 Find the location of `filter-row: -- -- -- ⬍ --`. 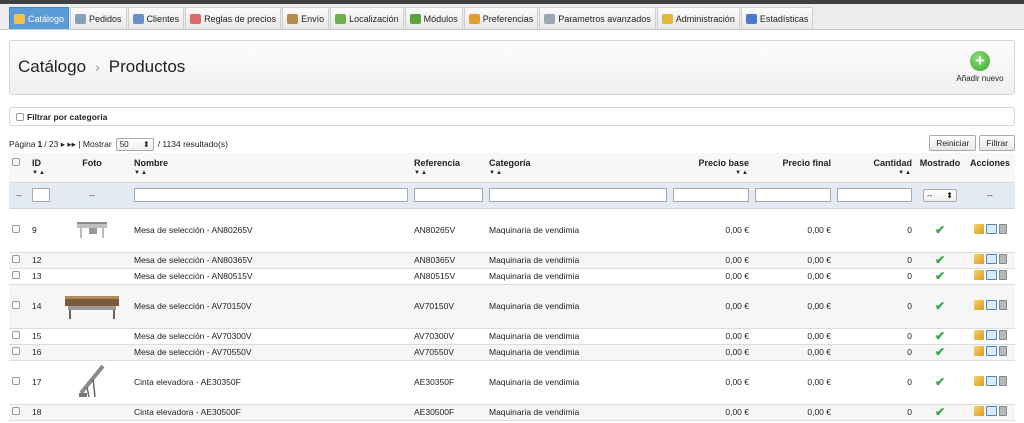

filter-row: -- -- -- ⬍ -- is located at coordinates (512, 195).